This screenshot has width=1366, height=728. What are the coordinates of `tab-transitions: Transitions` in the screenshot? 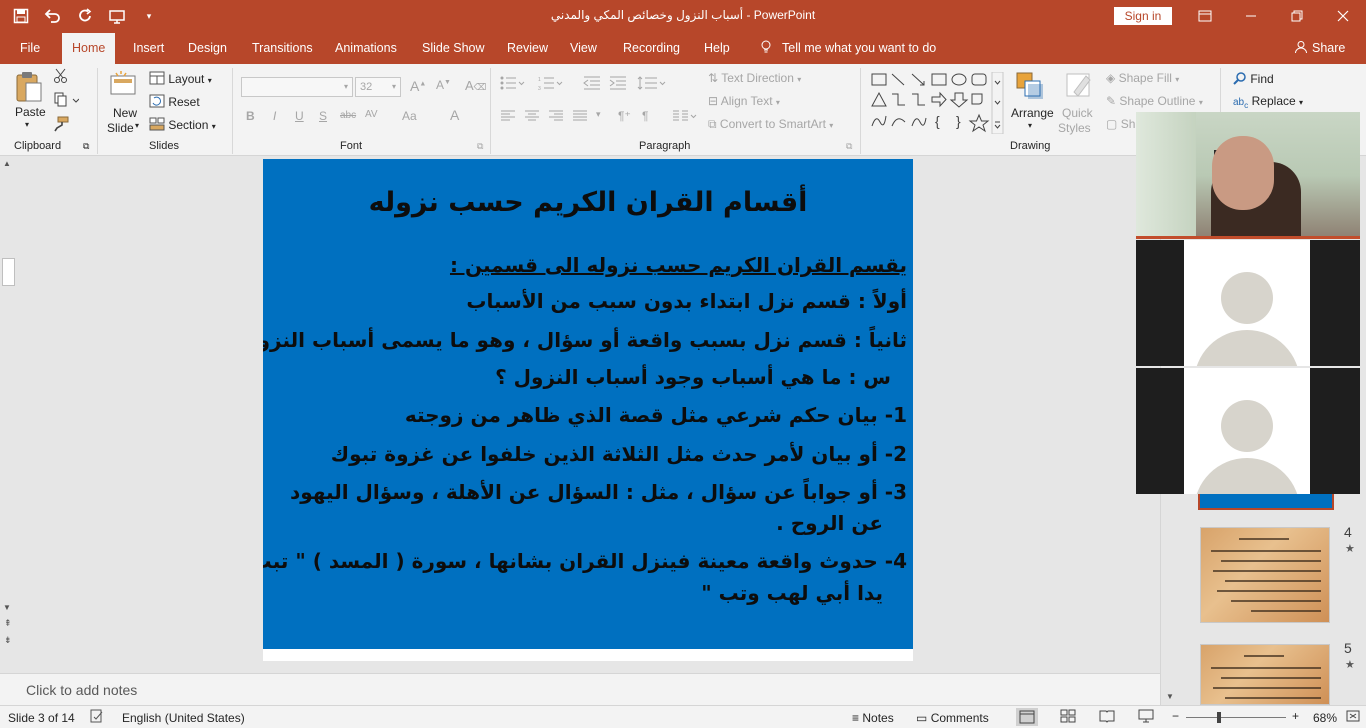 It's located at (282, 48).